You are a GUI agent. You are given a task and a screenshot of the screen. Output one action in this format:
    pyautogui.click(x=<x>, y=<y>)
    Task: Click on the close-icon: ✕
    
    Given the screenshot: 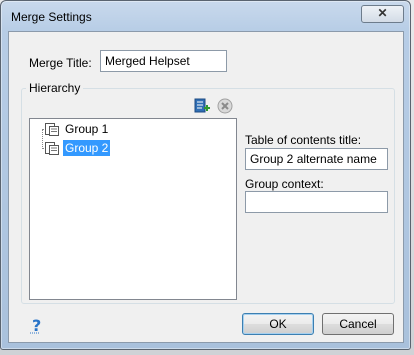 What is the action you would take?
    pyautogui.click(x=382, y=13)
    